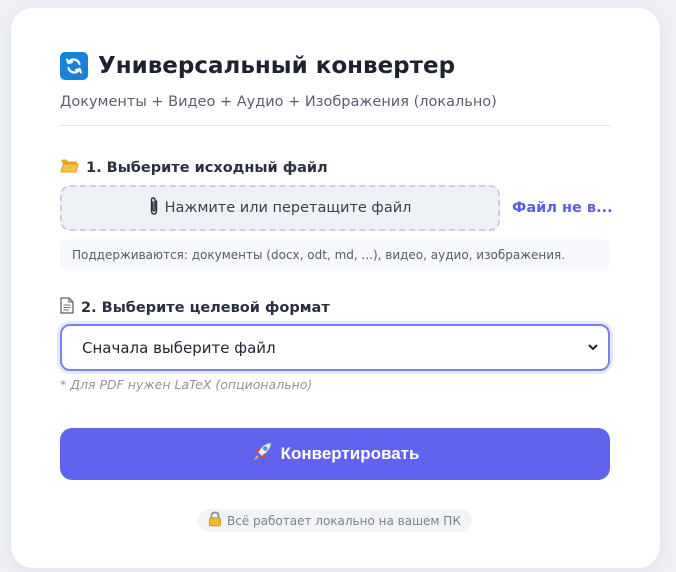  I want to click on convert-button: Конвертировать, so click(335, 454).